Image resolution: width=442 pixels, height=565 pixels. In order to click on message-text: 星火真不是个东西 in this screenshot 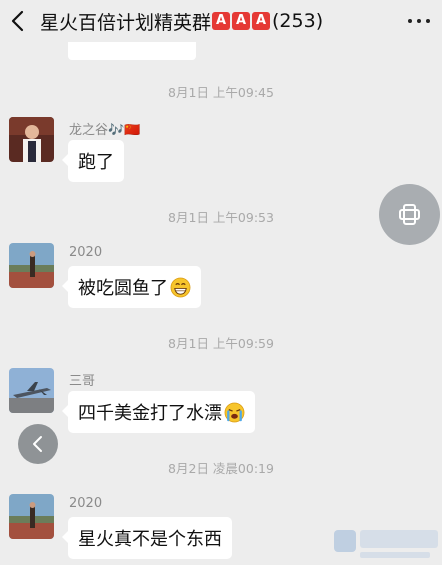, I will do `click(150, 539)`.